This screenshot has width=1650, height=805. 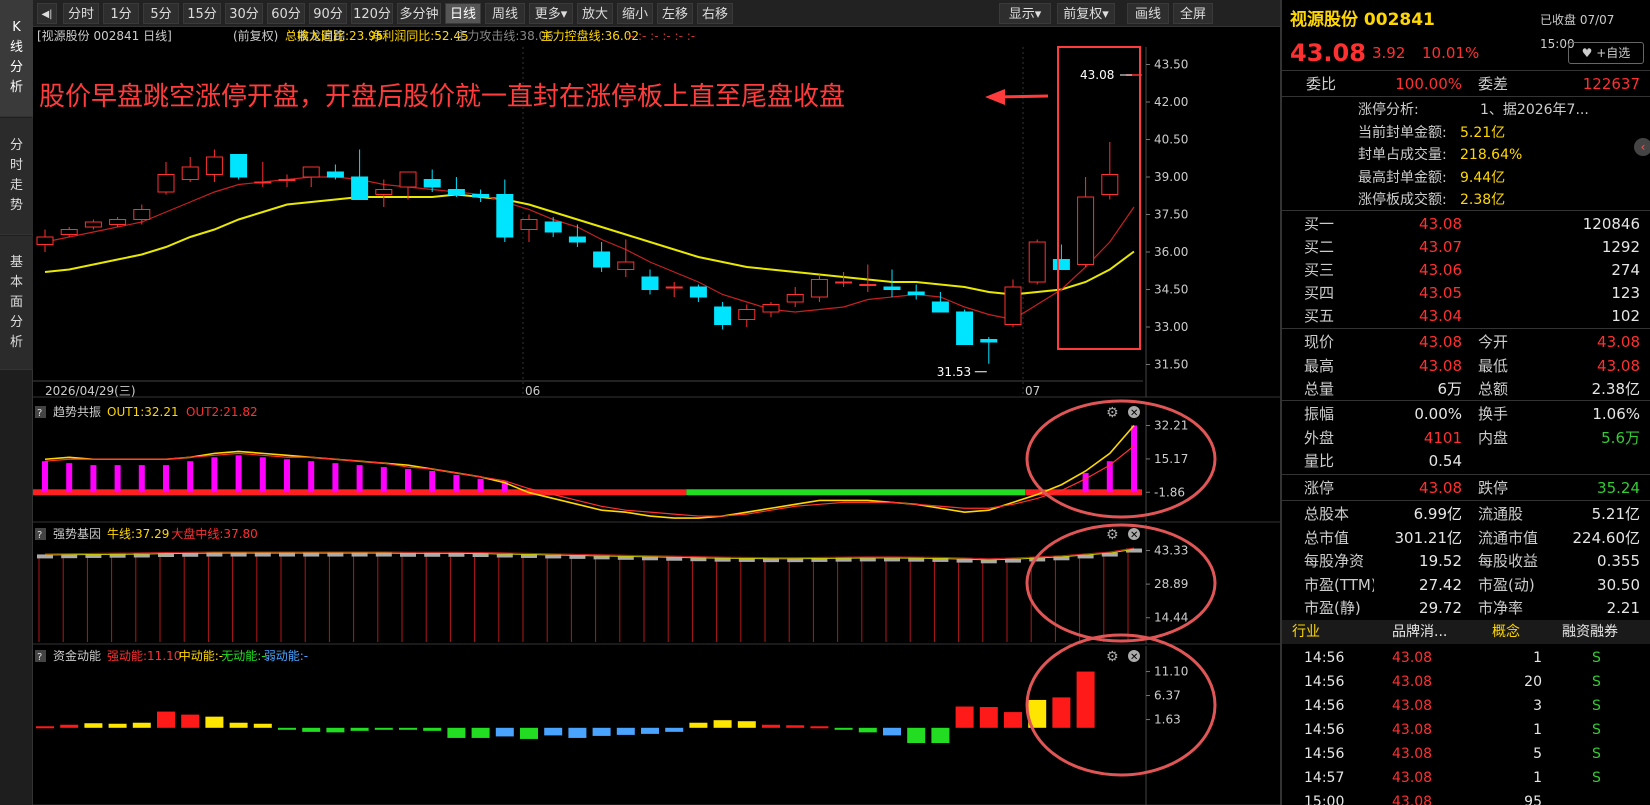 What do you see at coordinates (1625, 270) in the screenshot?
I see `bid-volume: 274` at bounding box center [1625, 270].